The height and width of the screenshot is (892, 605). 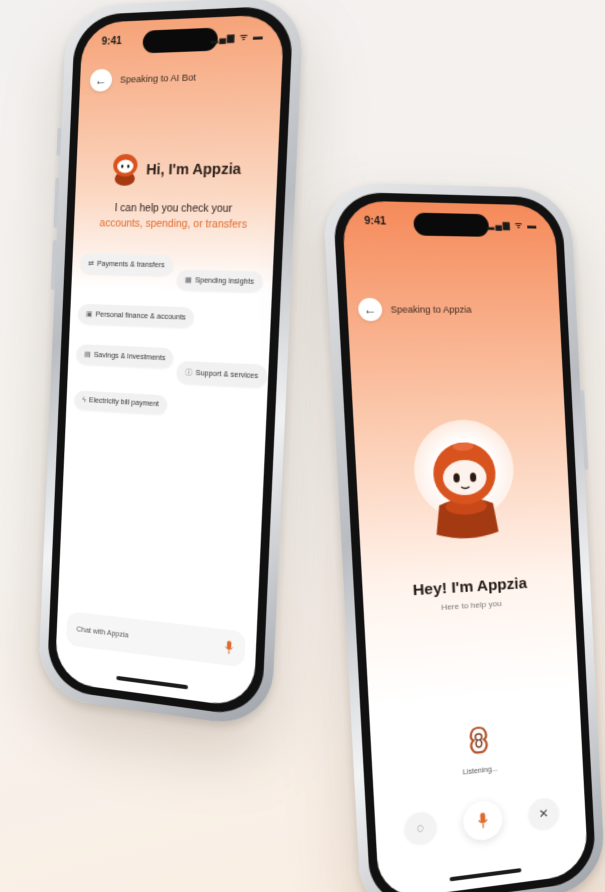 I want to click on chip-personal-finance: ▣ Personal finance & accounts, so click(x=136, y=316).